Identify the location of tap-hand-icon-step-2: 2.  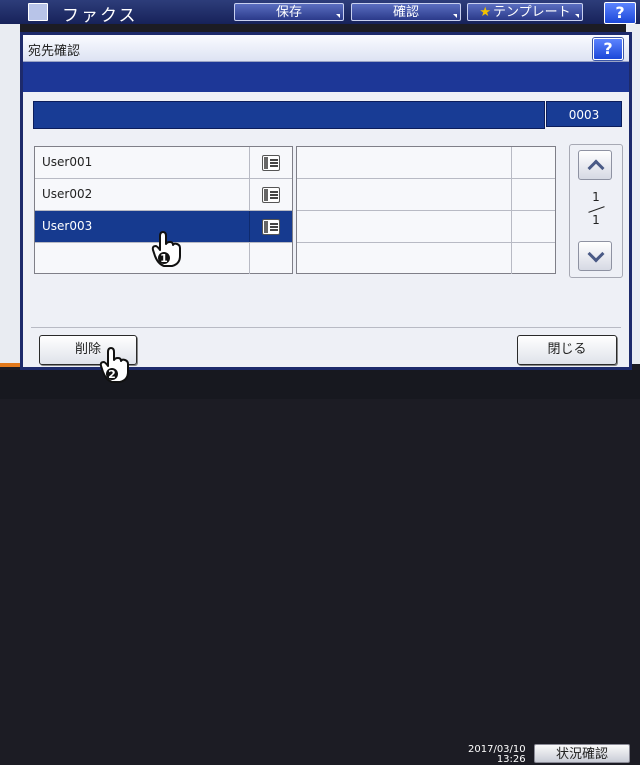
(114, 365).